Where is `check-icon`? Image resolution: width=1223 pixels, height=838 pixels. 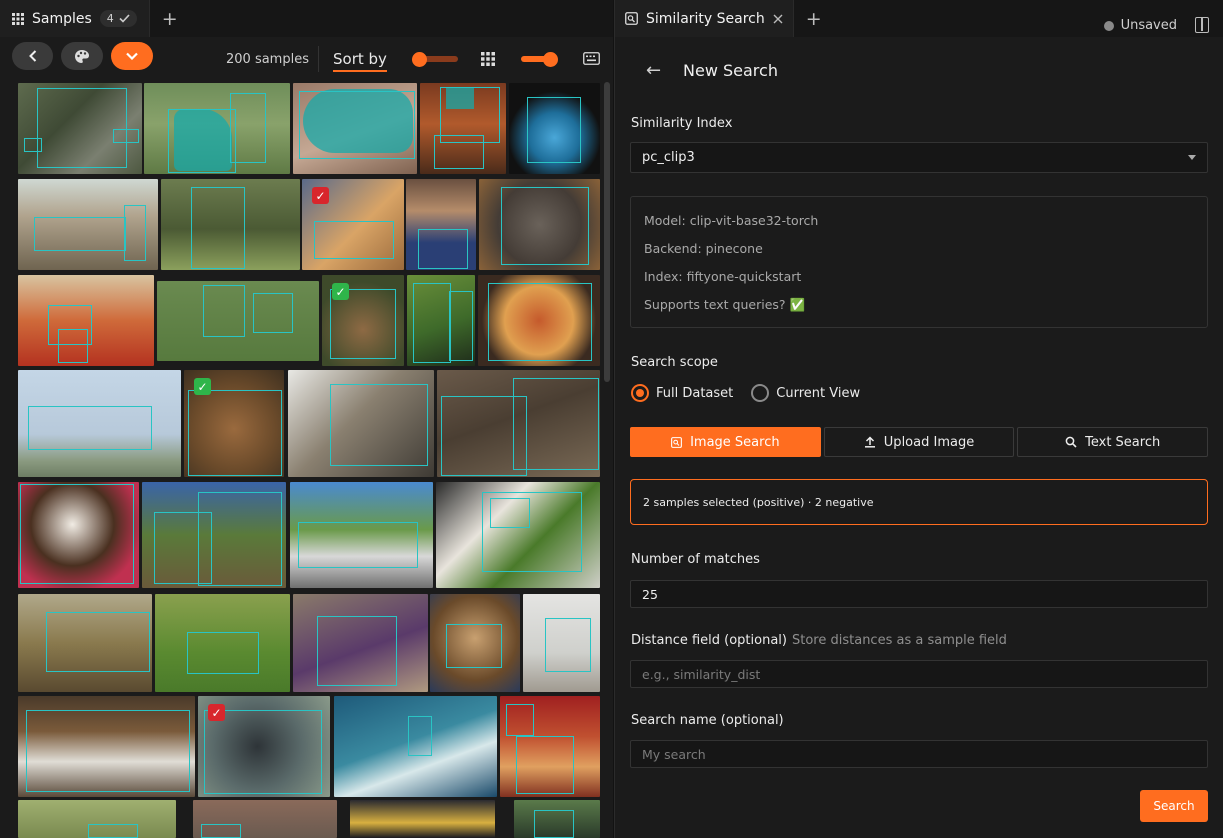
check-icon is located at coordinates (124, 18).